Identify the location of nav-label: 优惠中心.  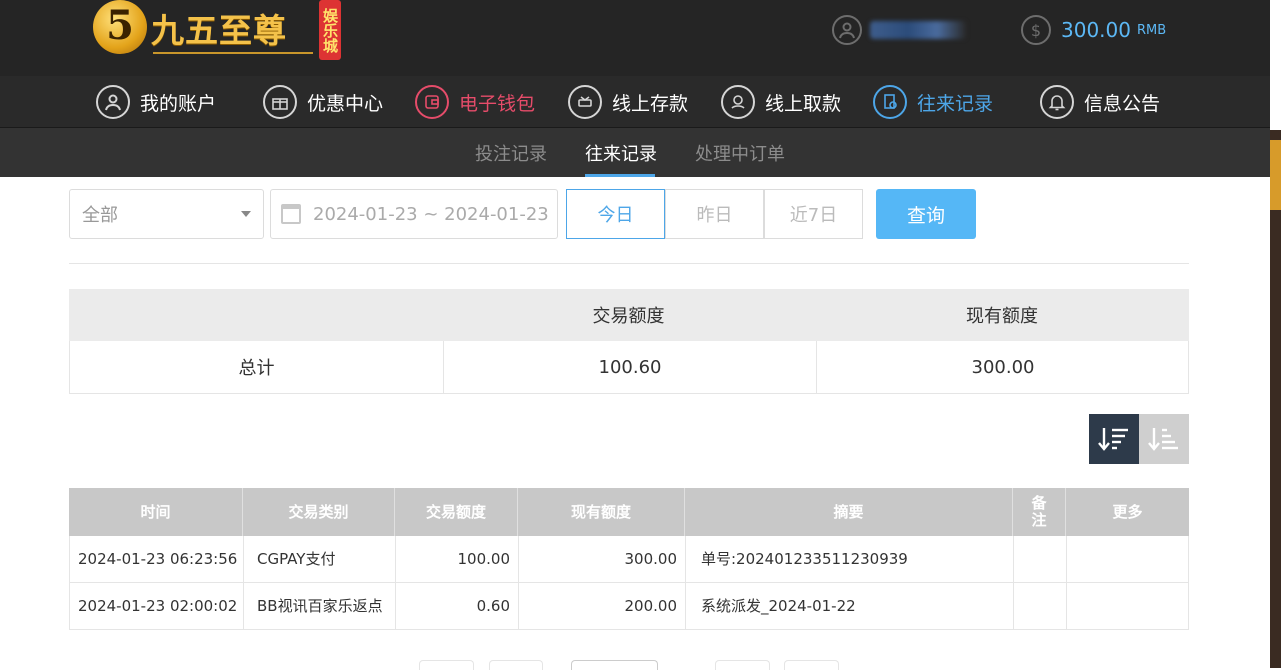
(345, 103).